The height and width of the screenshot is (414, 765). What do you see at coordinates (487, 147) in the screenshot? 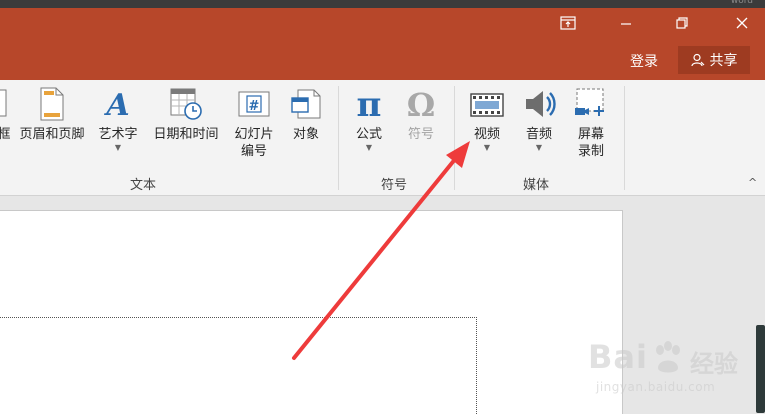
I see `video-dropdown-arrow: ▼` at bounding box center [487, 147].